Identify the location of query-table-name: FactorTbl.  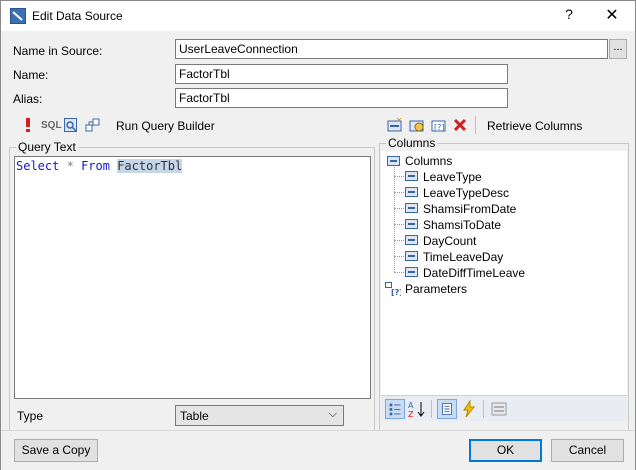
(150, 166).